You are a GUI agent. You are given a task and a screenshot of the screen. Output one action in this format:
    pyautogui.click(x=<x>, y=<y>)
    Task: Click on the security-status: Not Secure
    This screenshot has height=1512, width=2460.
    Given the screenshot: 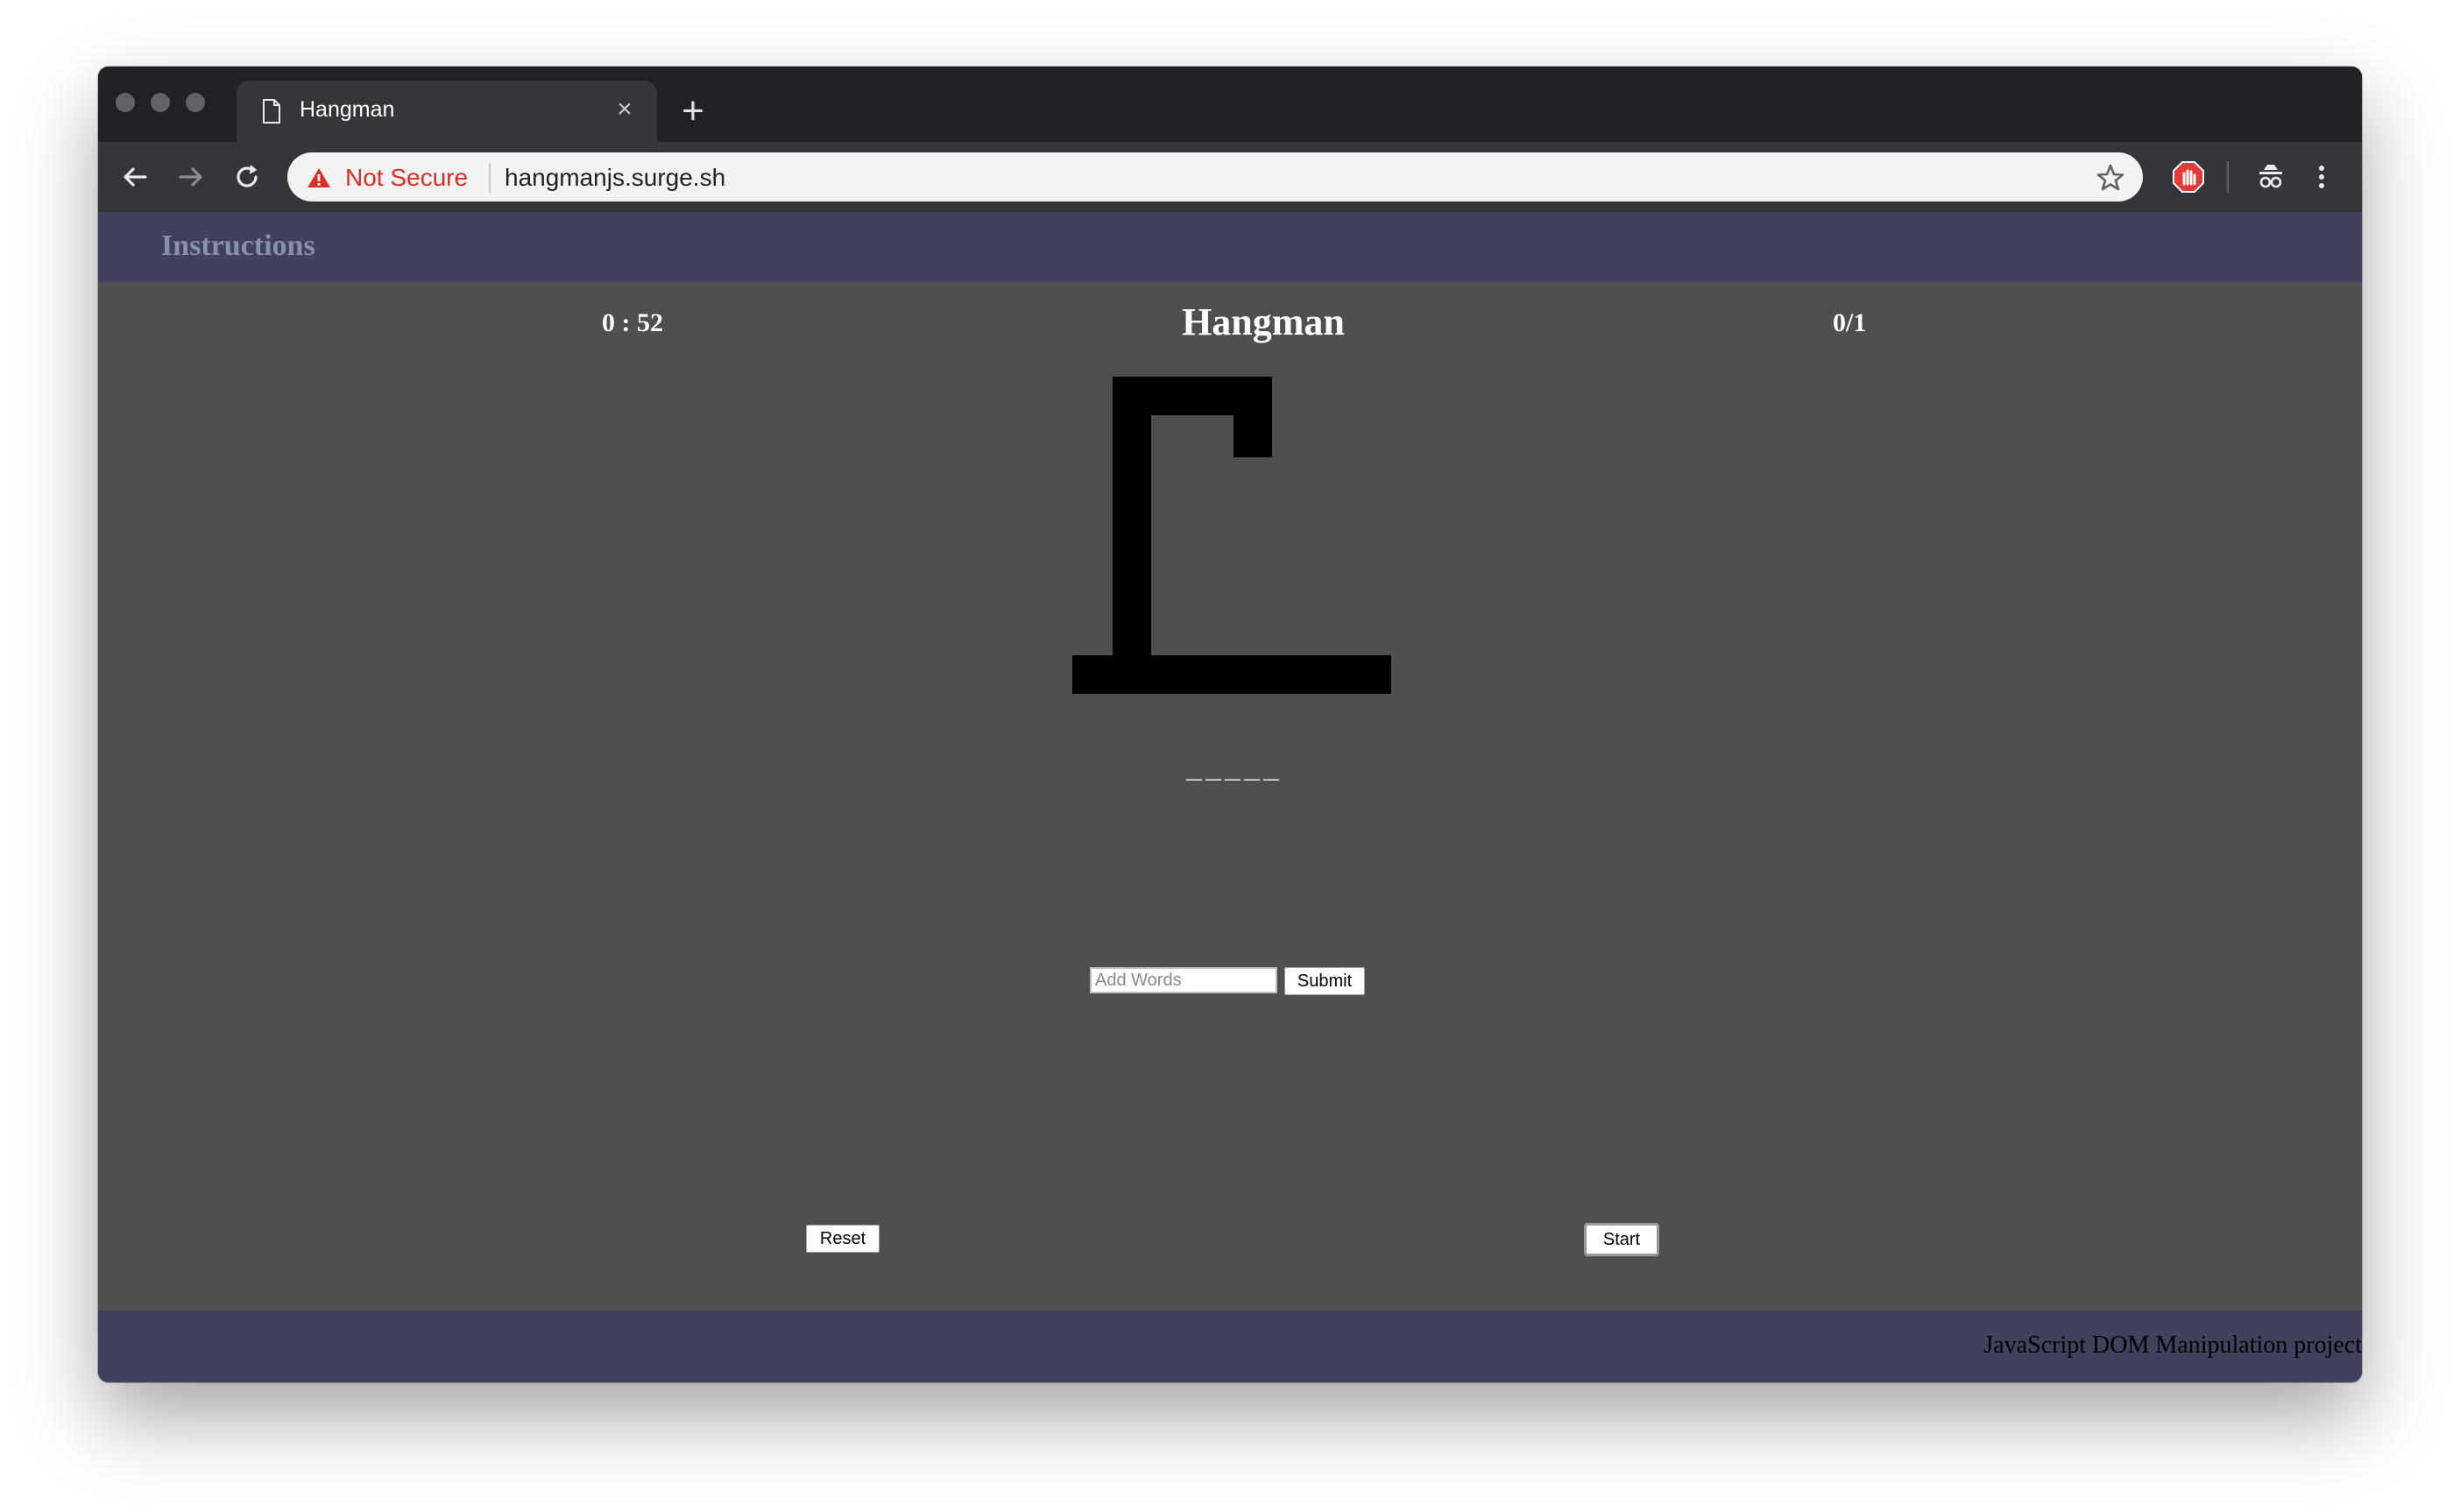 What is the action you would take?
    pyautogui.click(x=406, y=178)
    